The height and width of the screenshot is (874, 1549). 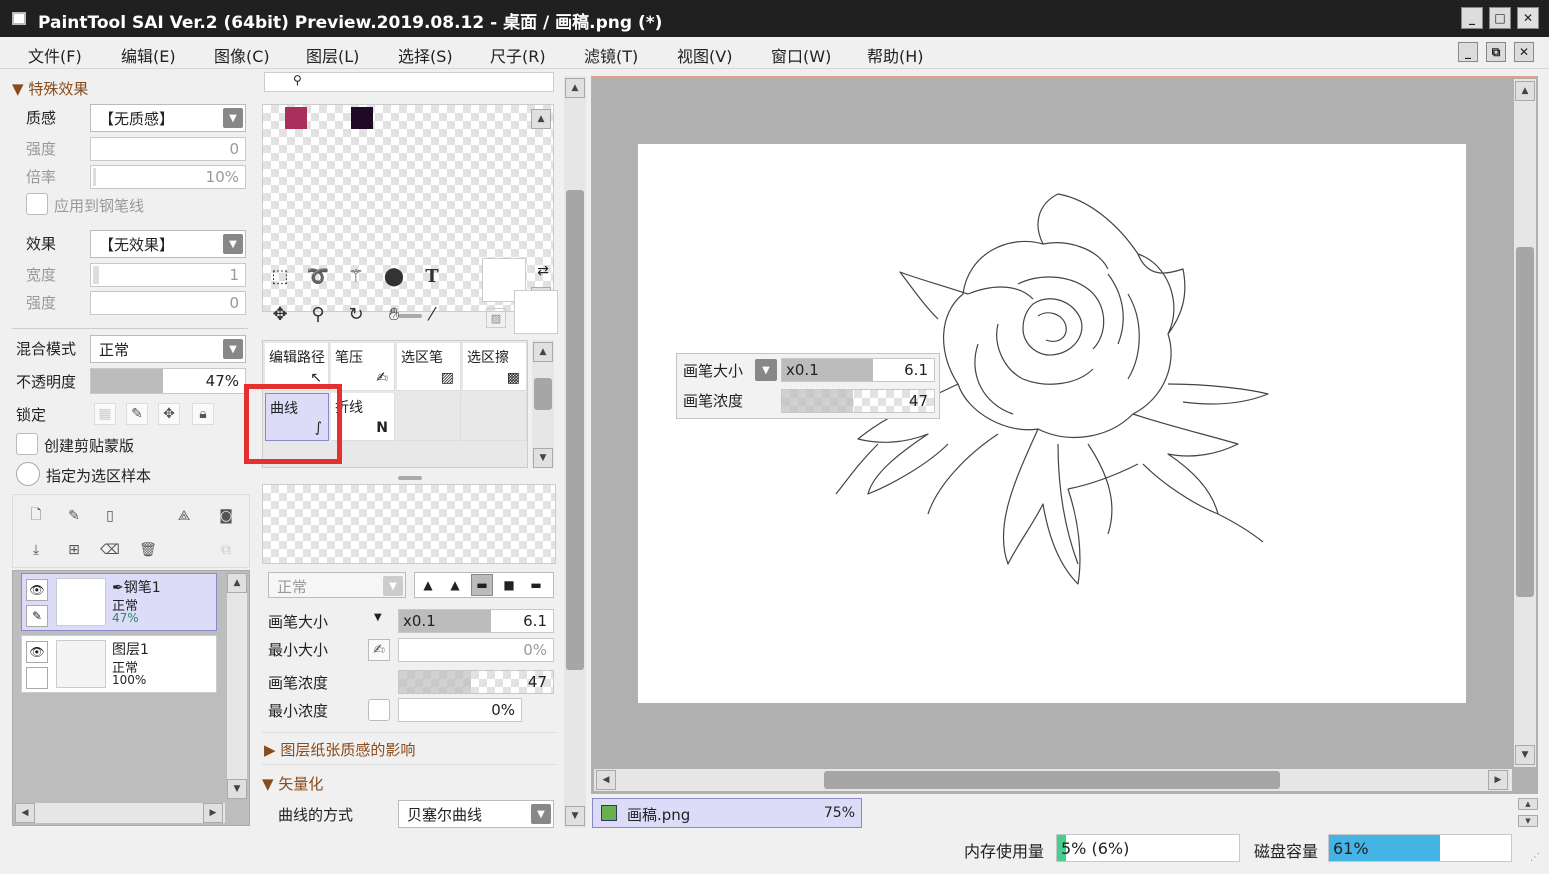 I want to click on apply-mask-icon: ⧉, so click(x=226, y=550).